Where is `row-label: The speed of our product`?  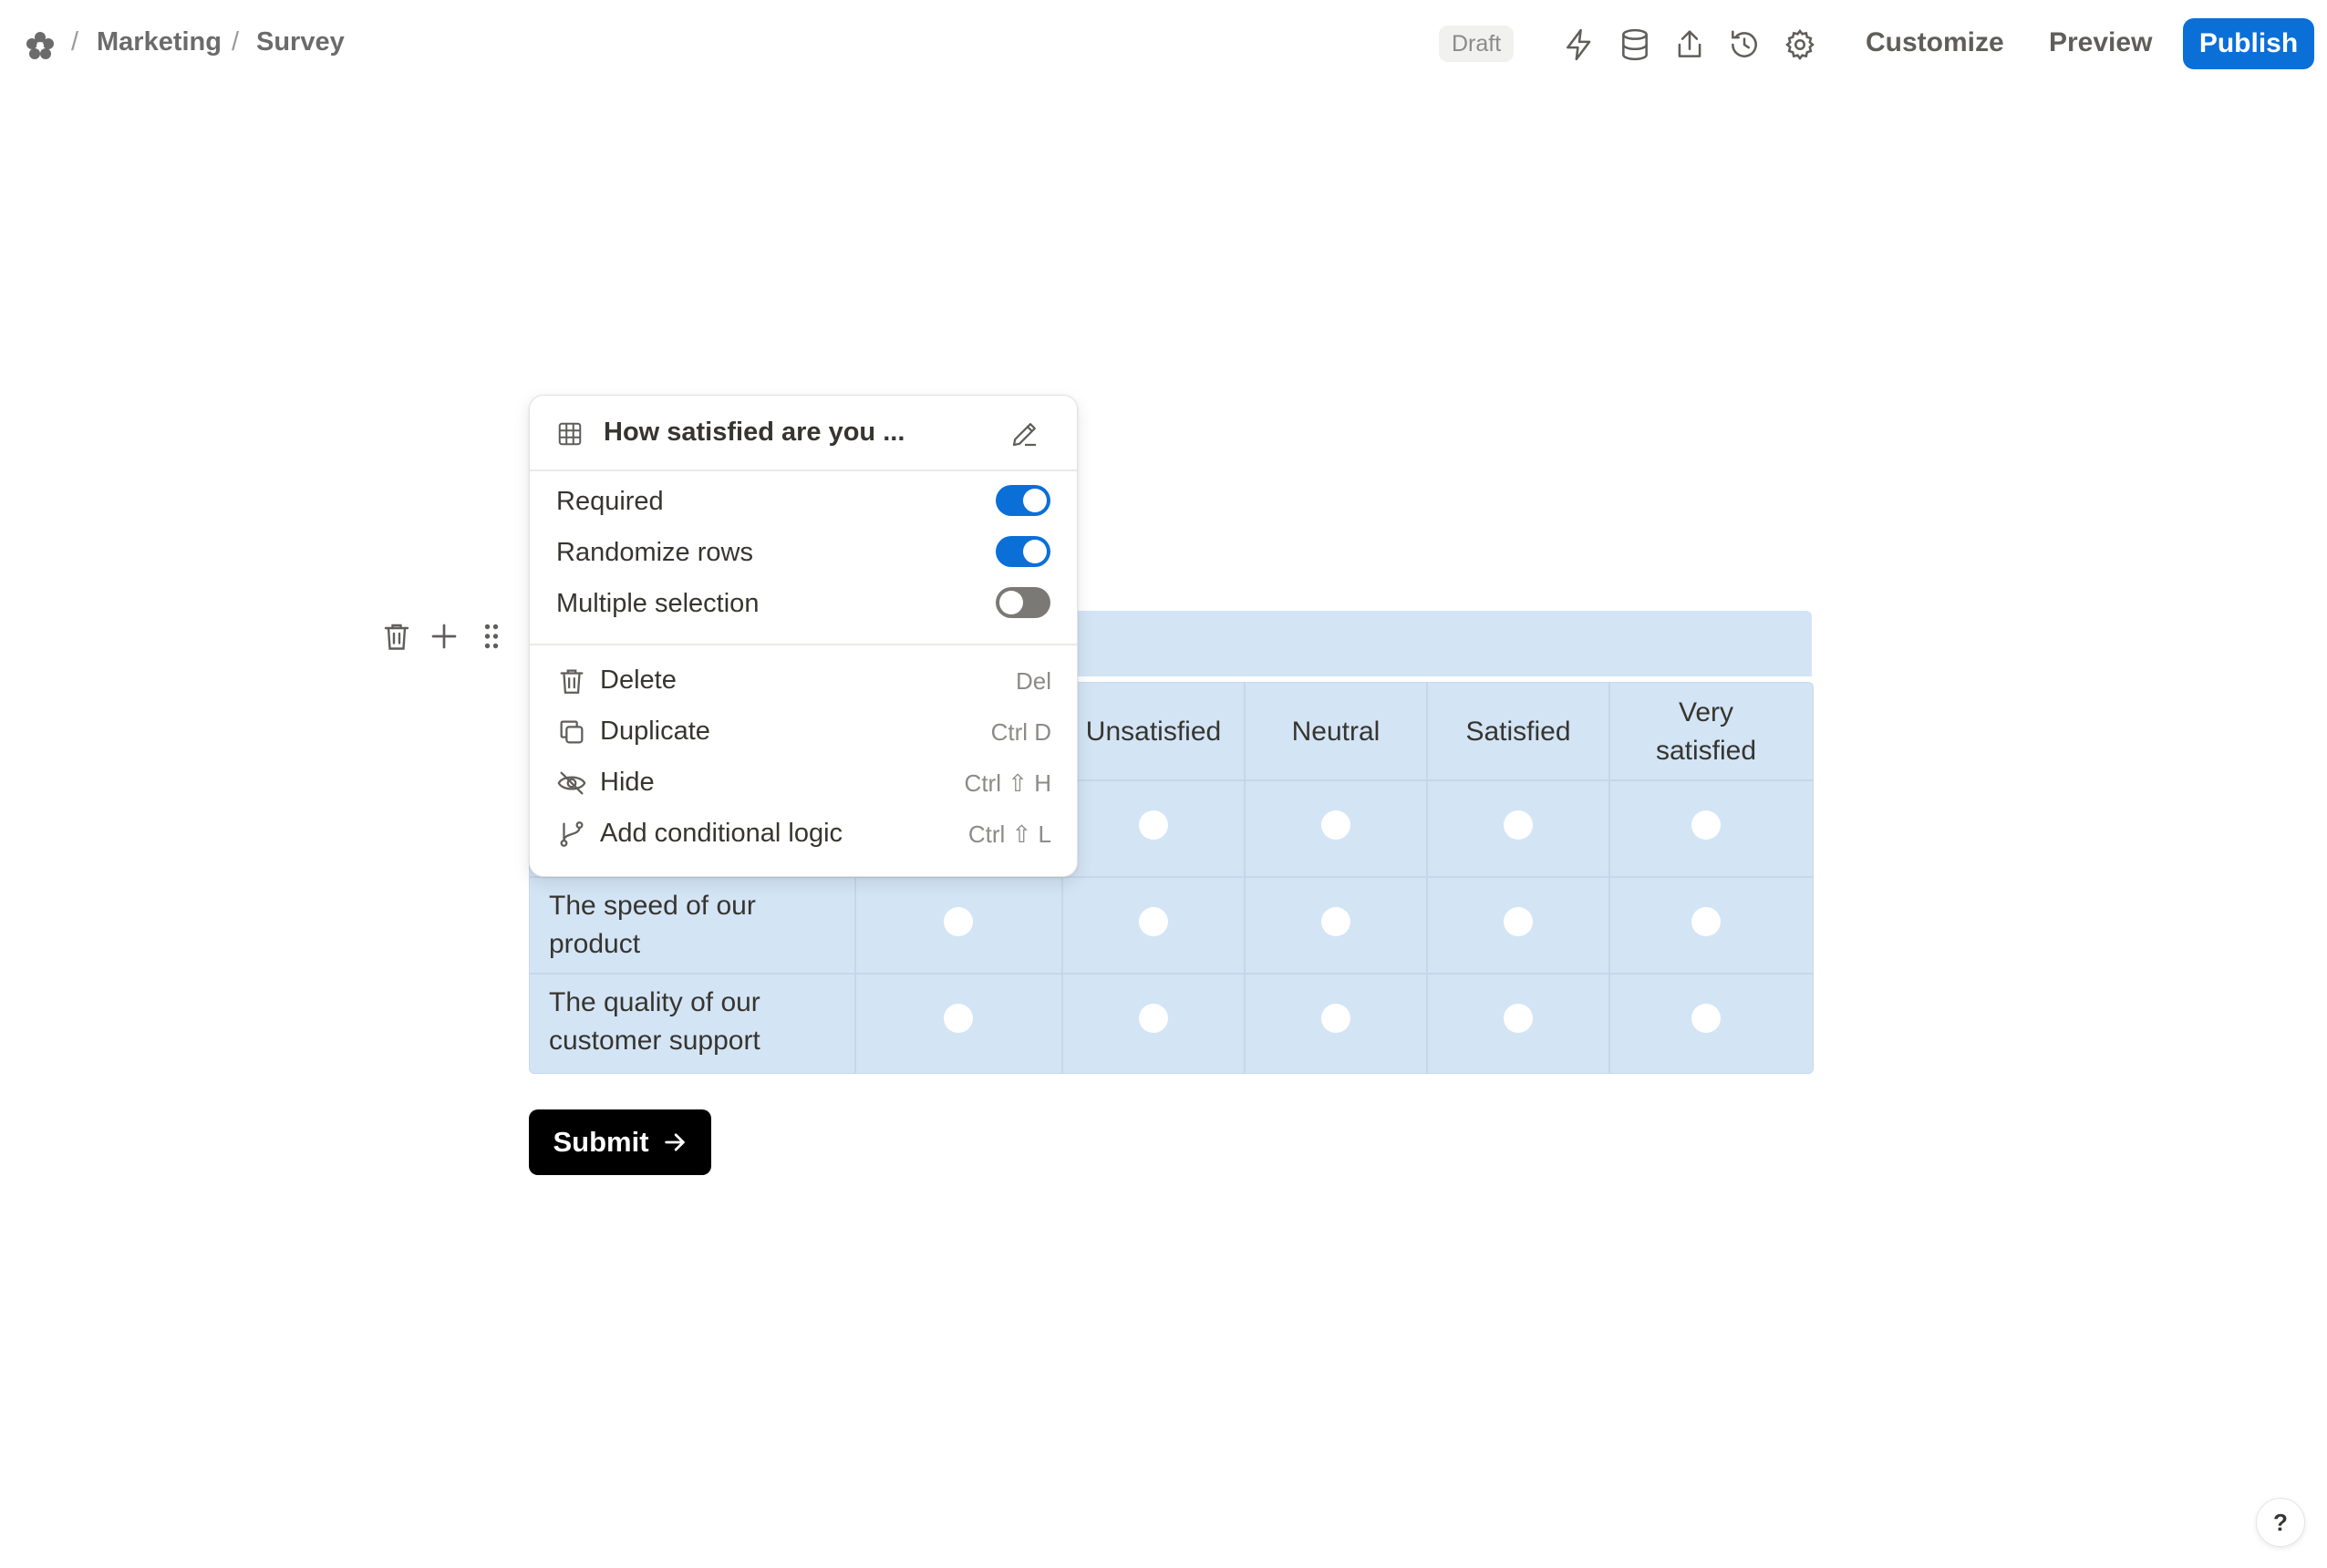
row-label: The speed of our product is located at coordinates (652, 925).